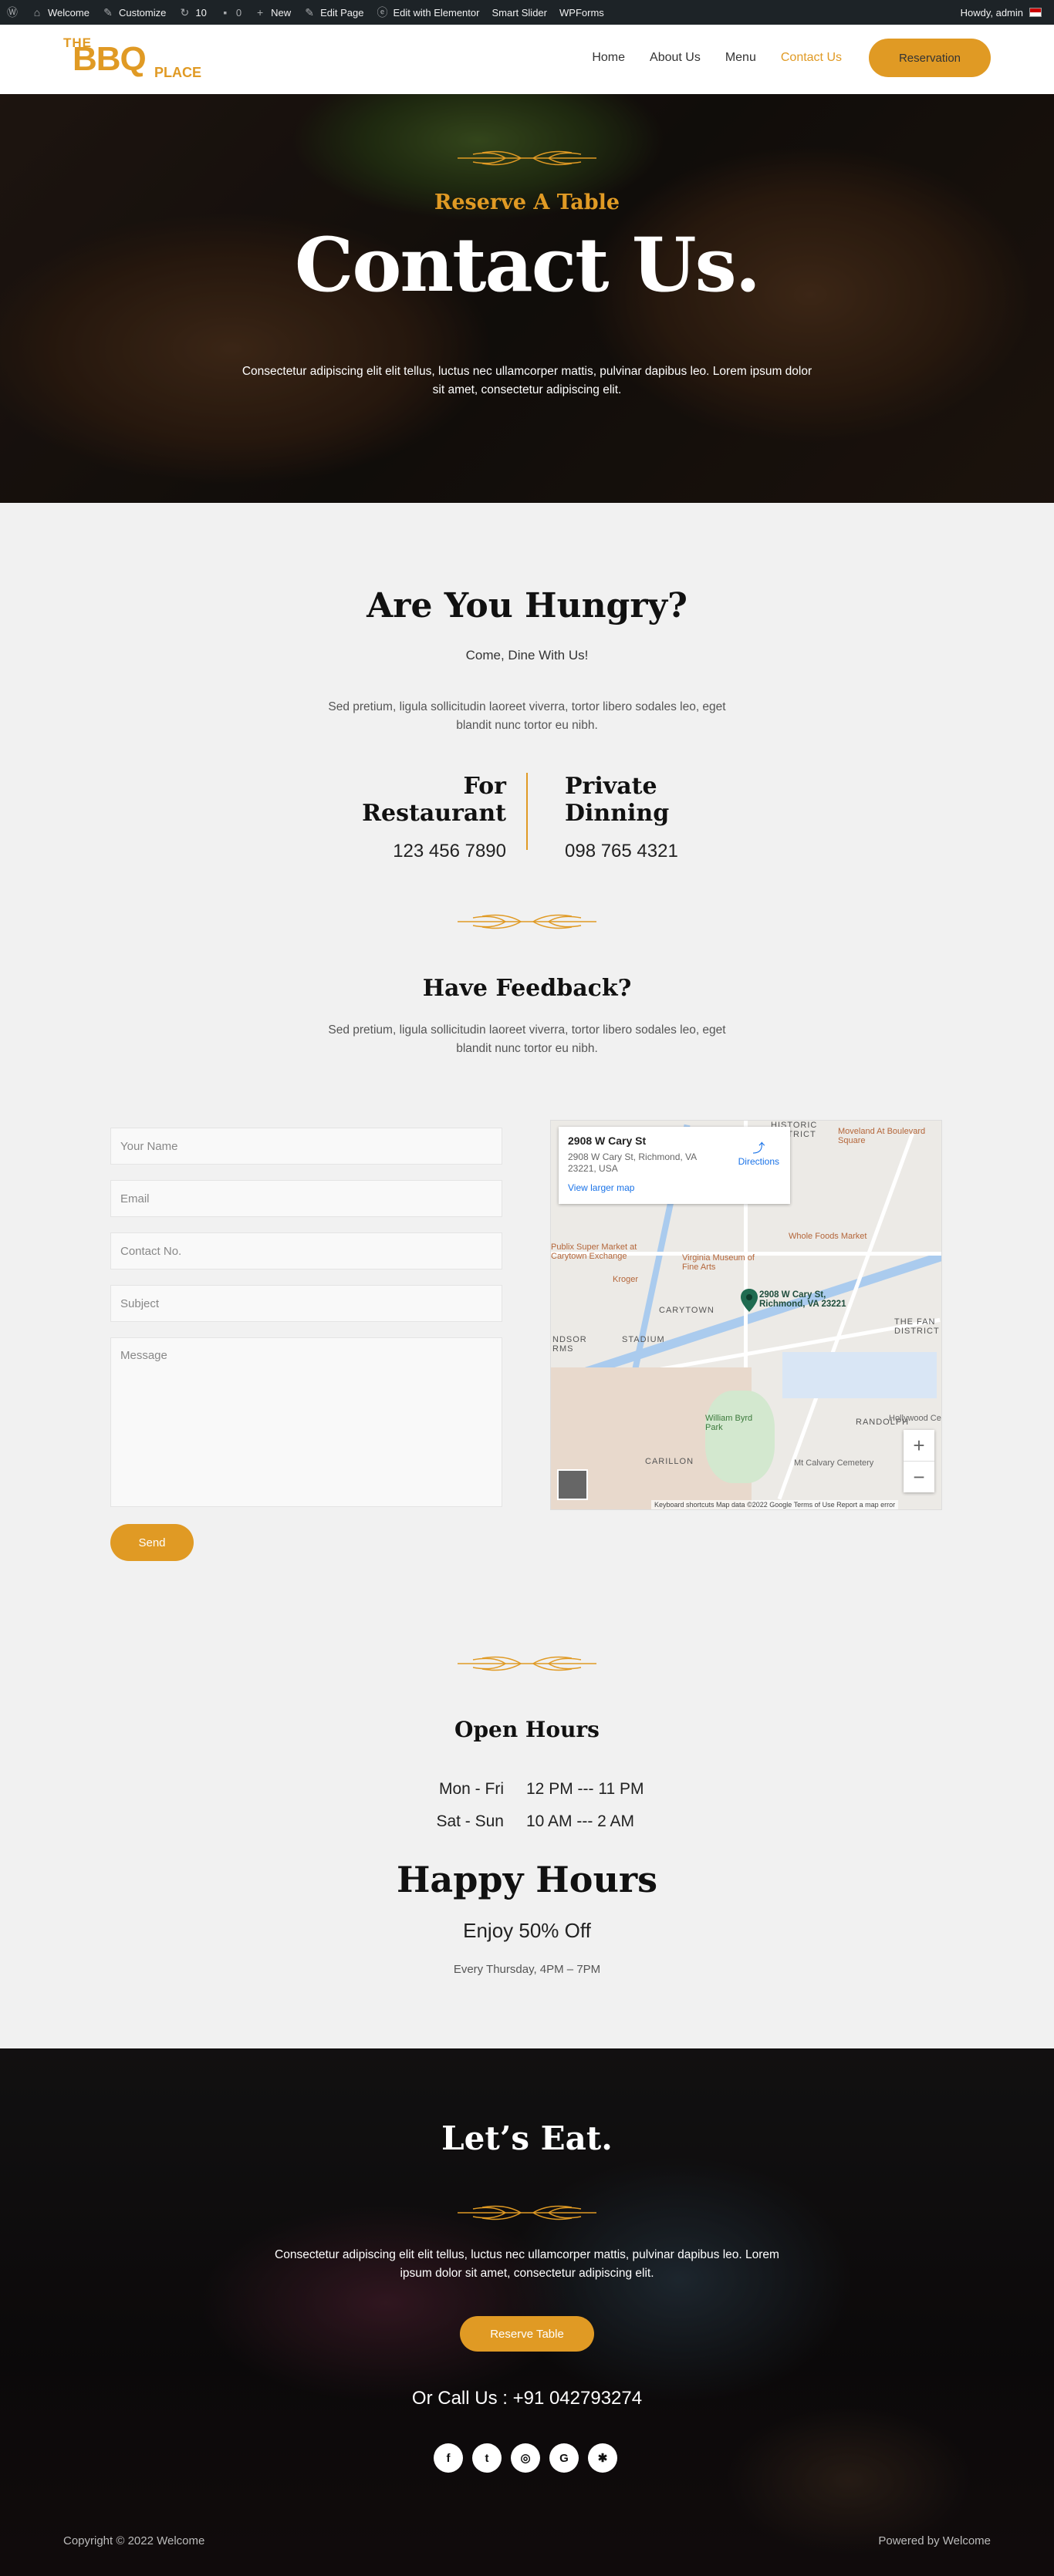 This screenshot has width=1054, height=2576. I want to click on happy-hours-when: Every Thursday, 4PM – 7PM, so click(527, 1969).